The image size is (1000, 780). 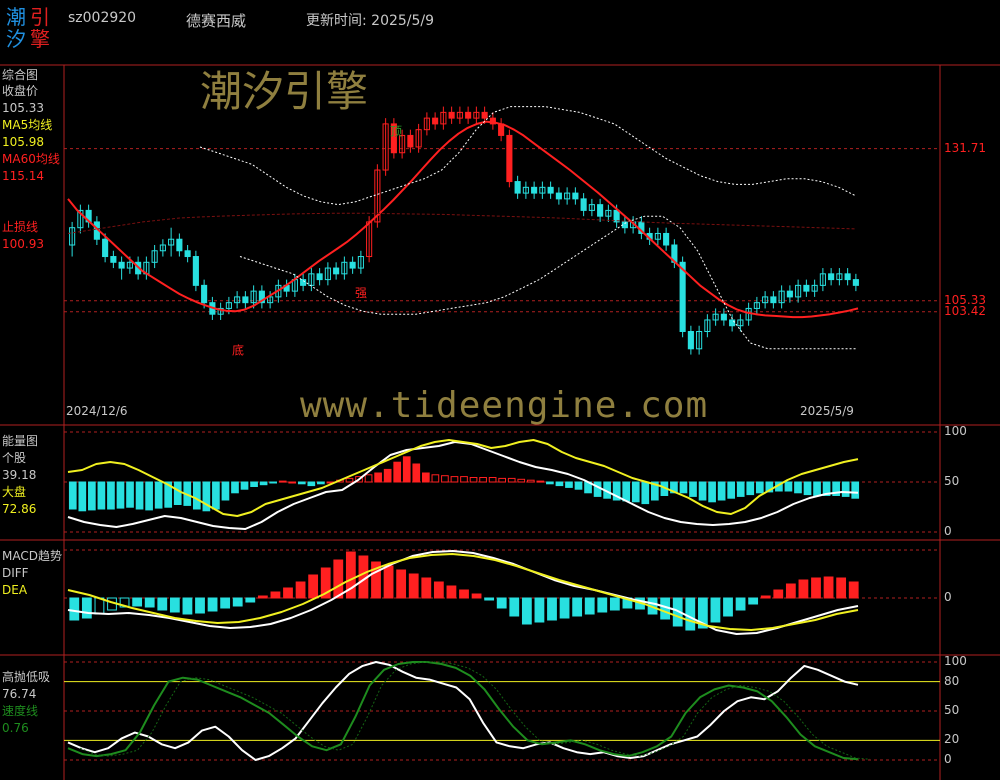 What do you see at coordinates (26, 677) in the screenshot?
I see `gpdx-panel-title: 高抛低吸` at bounding box center [26, 677].